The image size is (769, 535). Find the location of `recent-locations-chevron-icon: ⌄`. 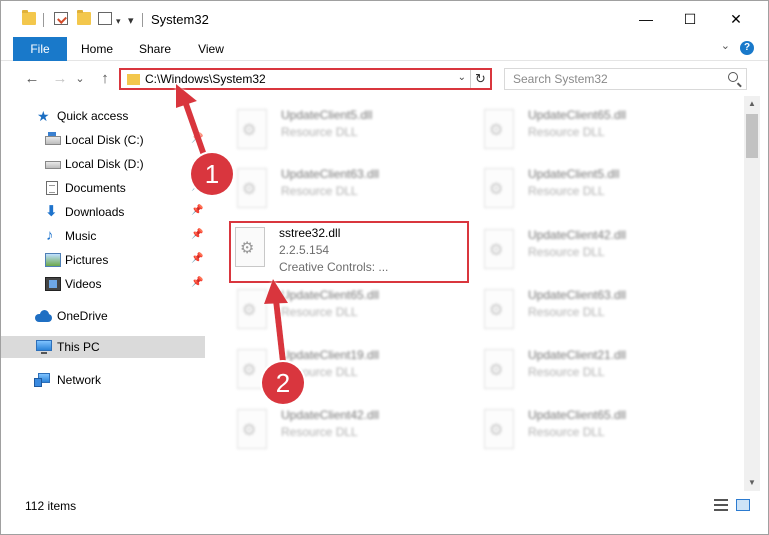

recent-locations-chevron-icon: ⌄ is located at coordinates (80, 78).